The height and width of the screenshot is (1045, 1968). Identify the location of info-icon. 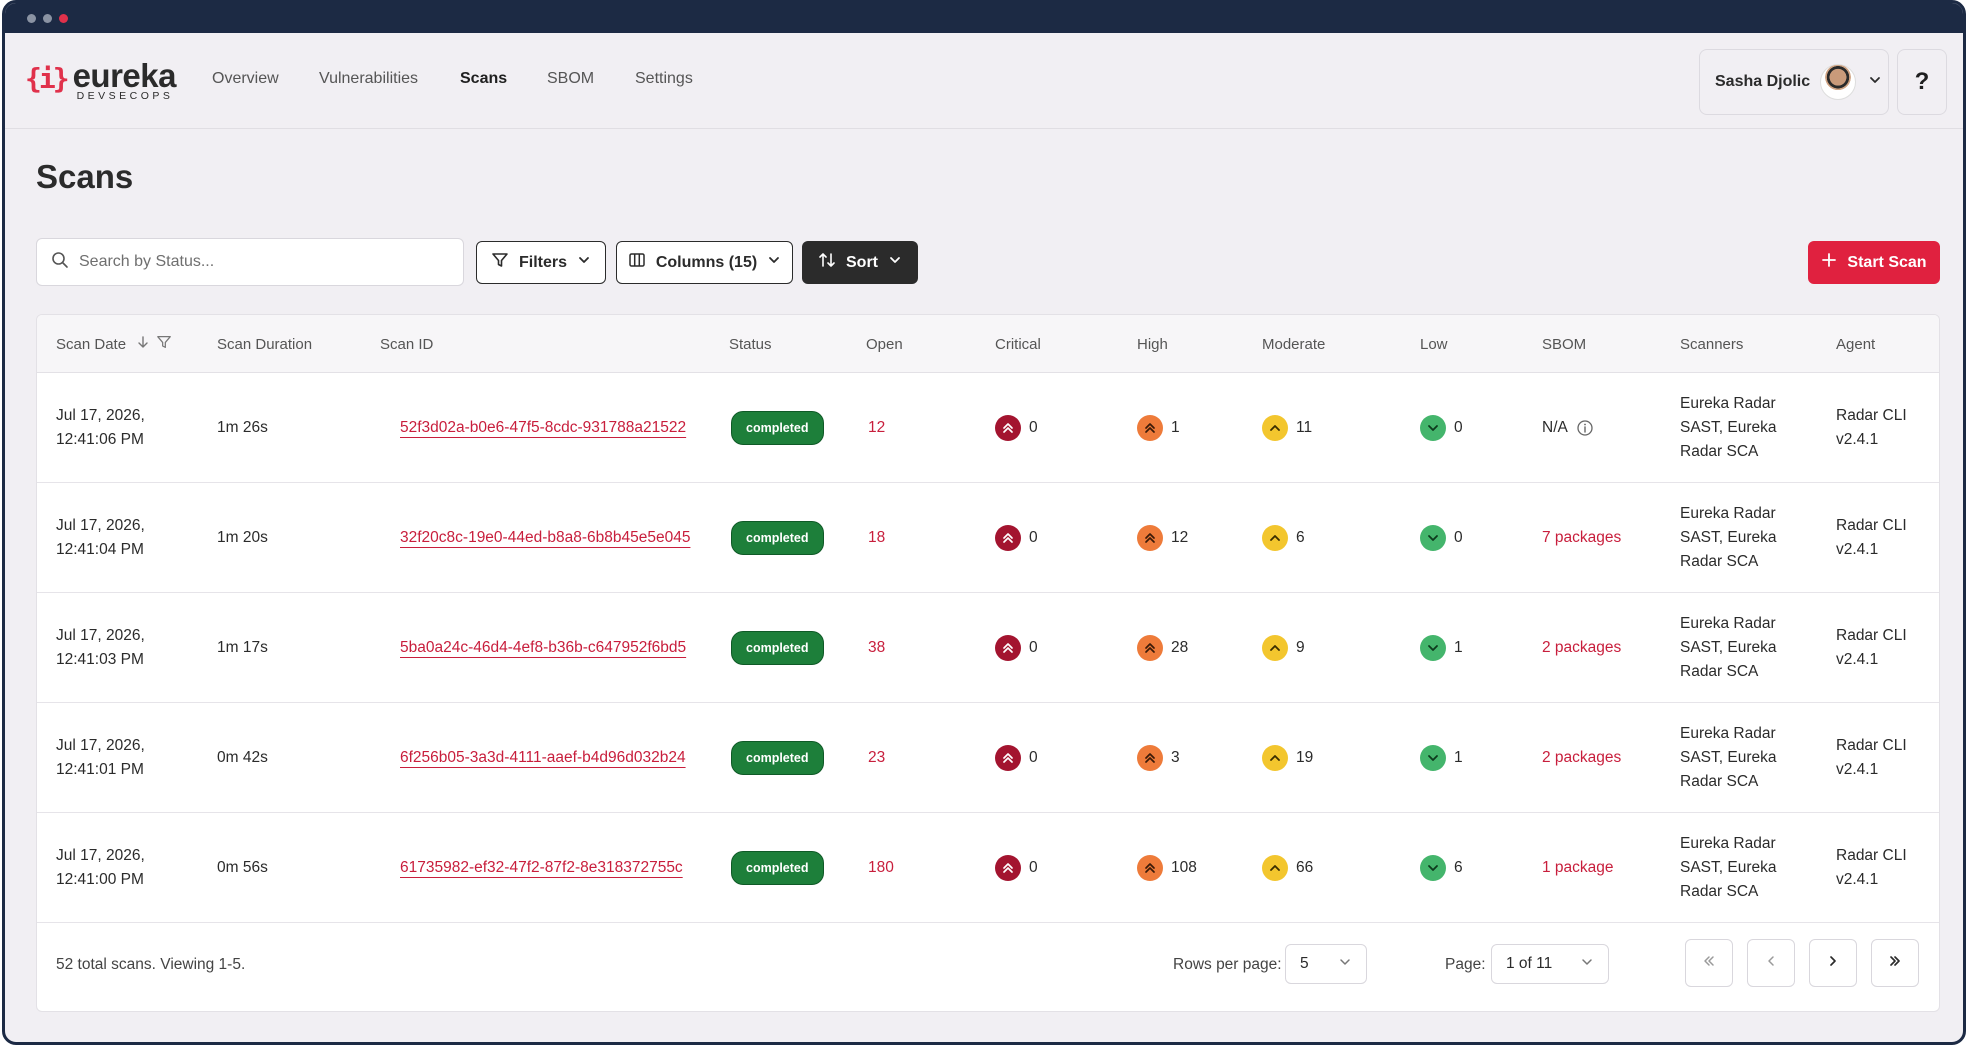
(1585, 428).